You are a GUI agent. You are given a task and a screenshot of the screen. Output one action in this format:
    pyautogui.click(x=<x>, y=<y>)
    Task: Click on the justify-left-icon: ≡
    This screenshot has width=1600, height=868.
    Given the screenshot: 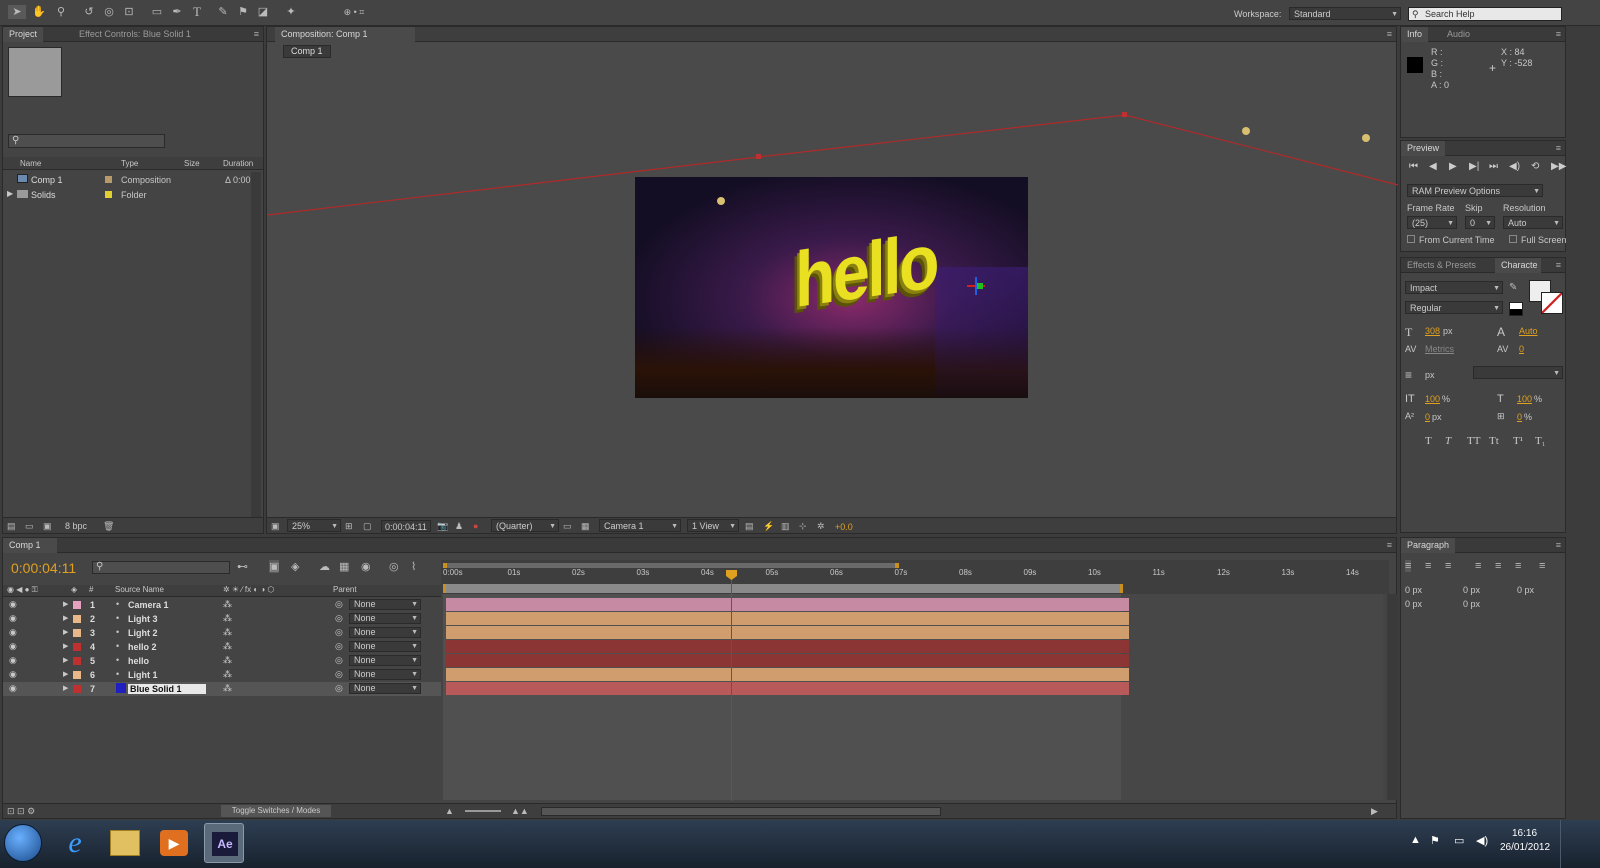 What is the action you would take?
    pyautogui.click(x=1478, y=566)
    